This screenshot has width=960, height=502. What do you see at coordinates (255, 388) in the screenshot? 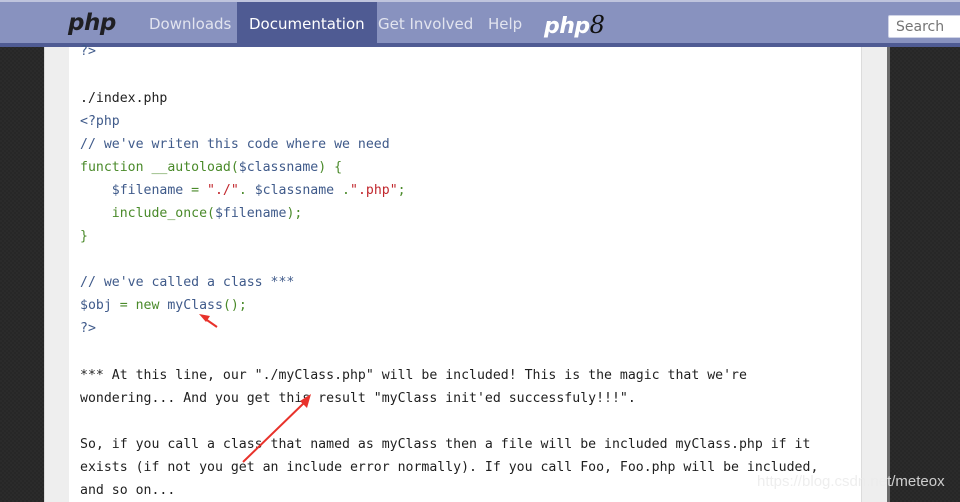
I see `annotation-arrows` at bounding box center [255, 388].